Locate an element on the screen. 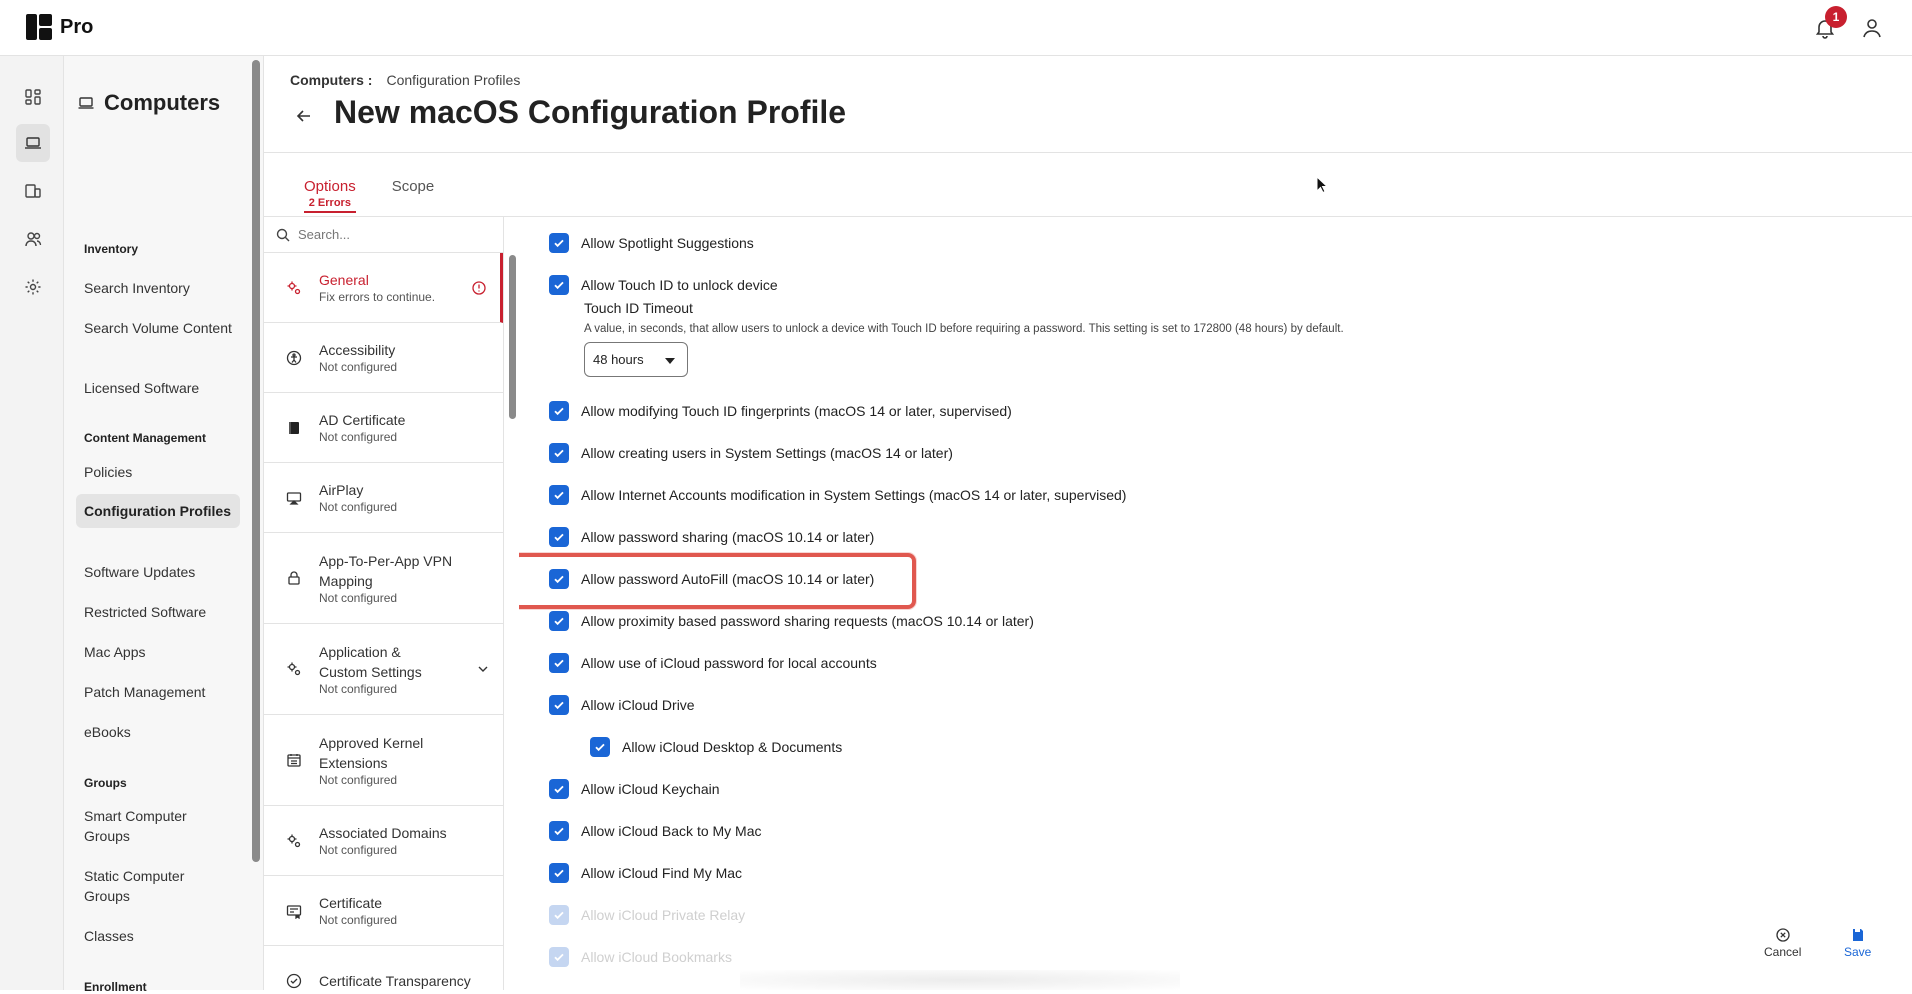 This screenshot has width=1912, height=994. option-row: Allow iCloud Find My Mac is located at coordinates (645, 873).